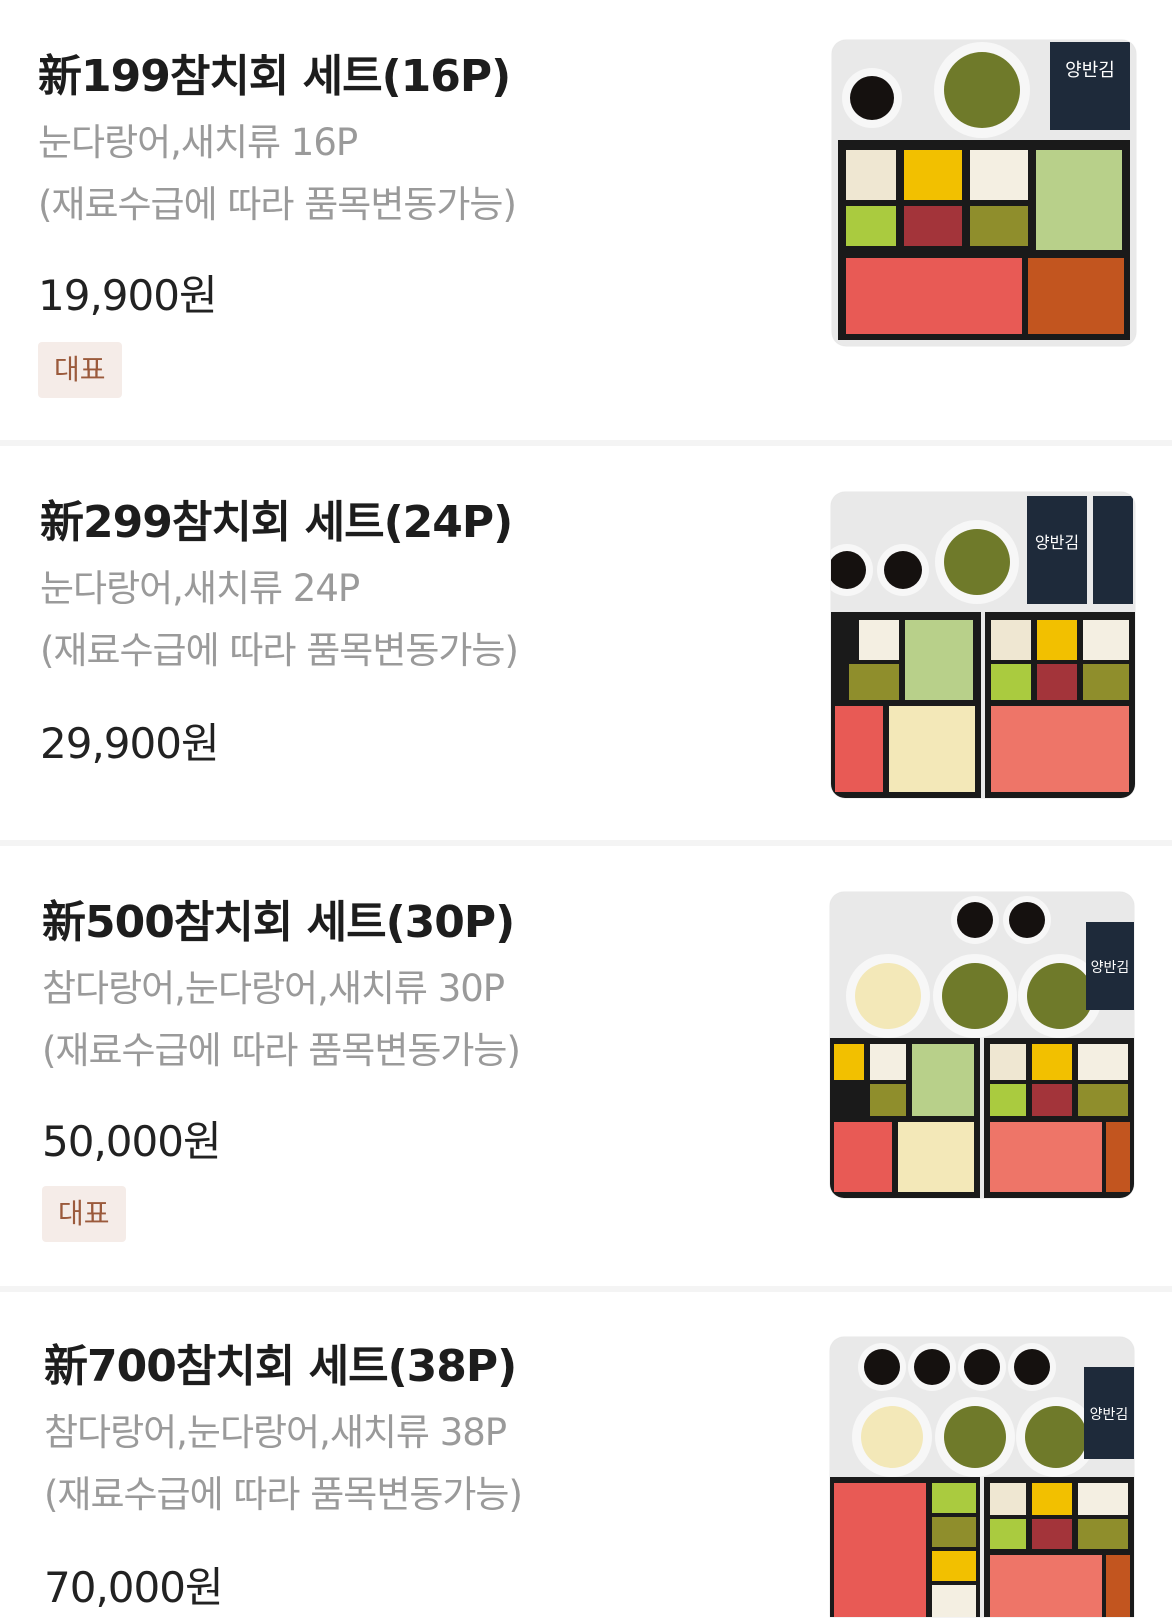 Image resolution: width=1172 pixels, height=1624 pixels. What do you see at coordinates (279, 620) in the screenshot?
I see `menu-item-description: 눈다랑어,새치류 24P (재료수급에 따라 품목변동가능)` at bounding box center [279, 620].